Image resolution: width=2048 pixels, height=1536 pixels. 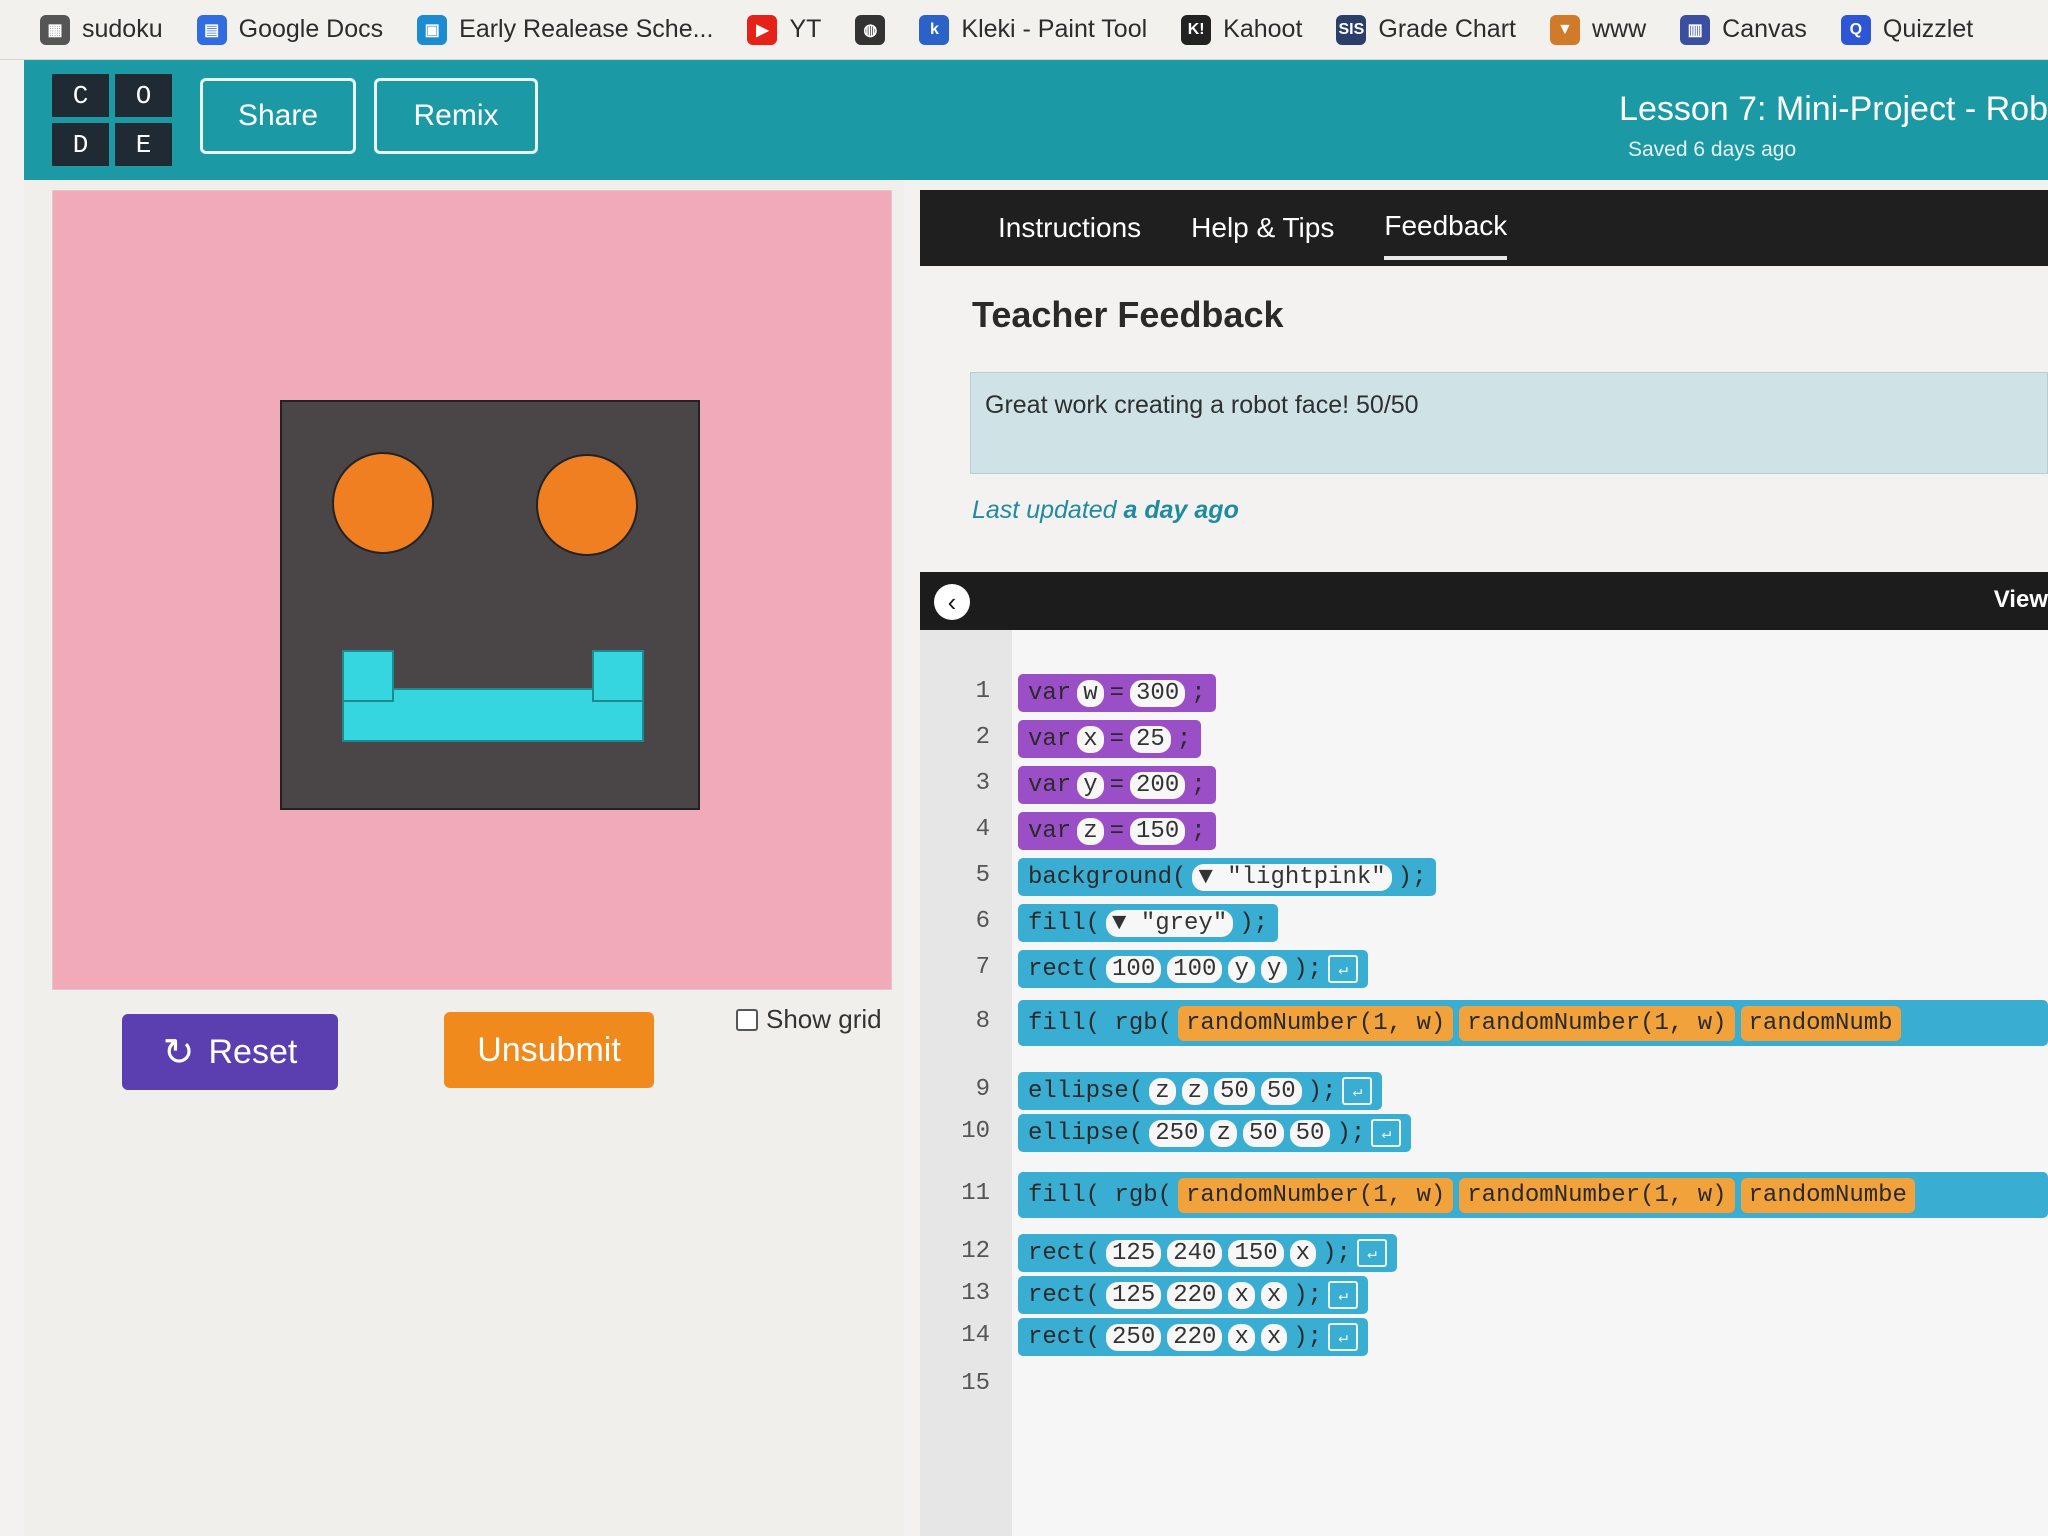 What do you see at coordinates (456, 116) in the screenshot?
I see `remix-button: Remix` at bounding box center [456, 116].